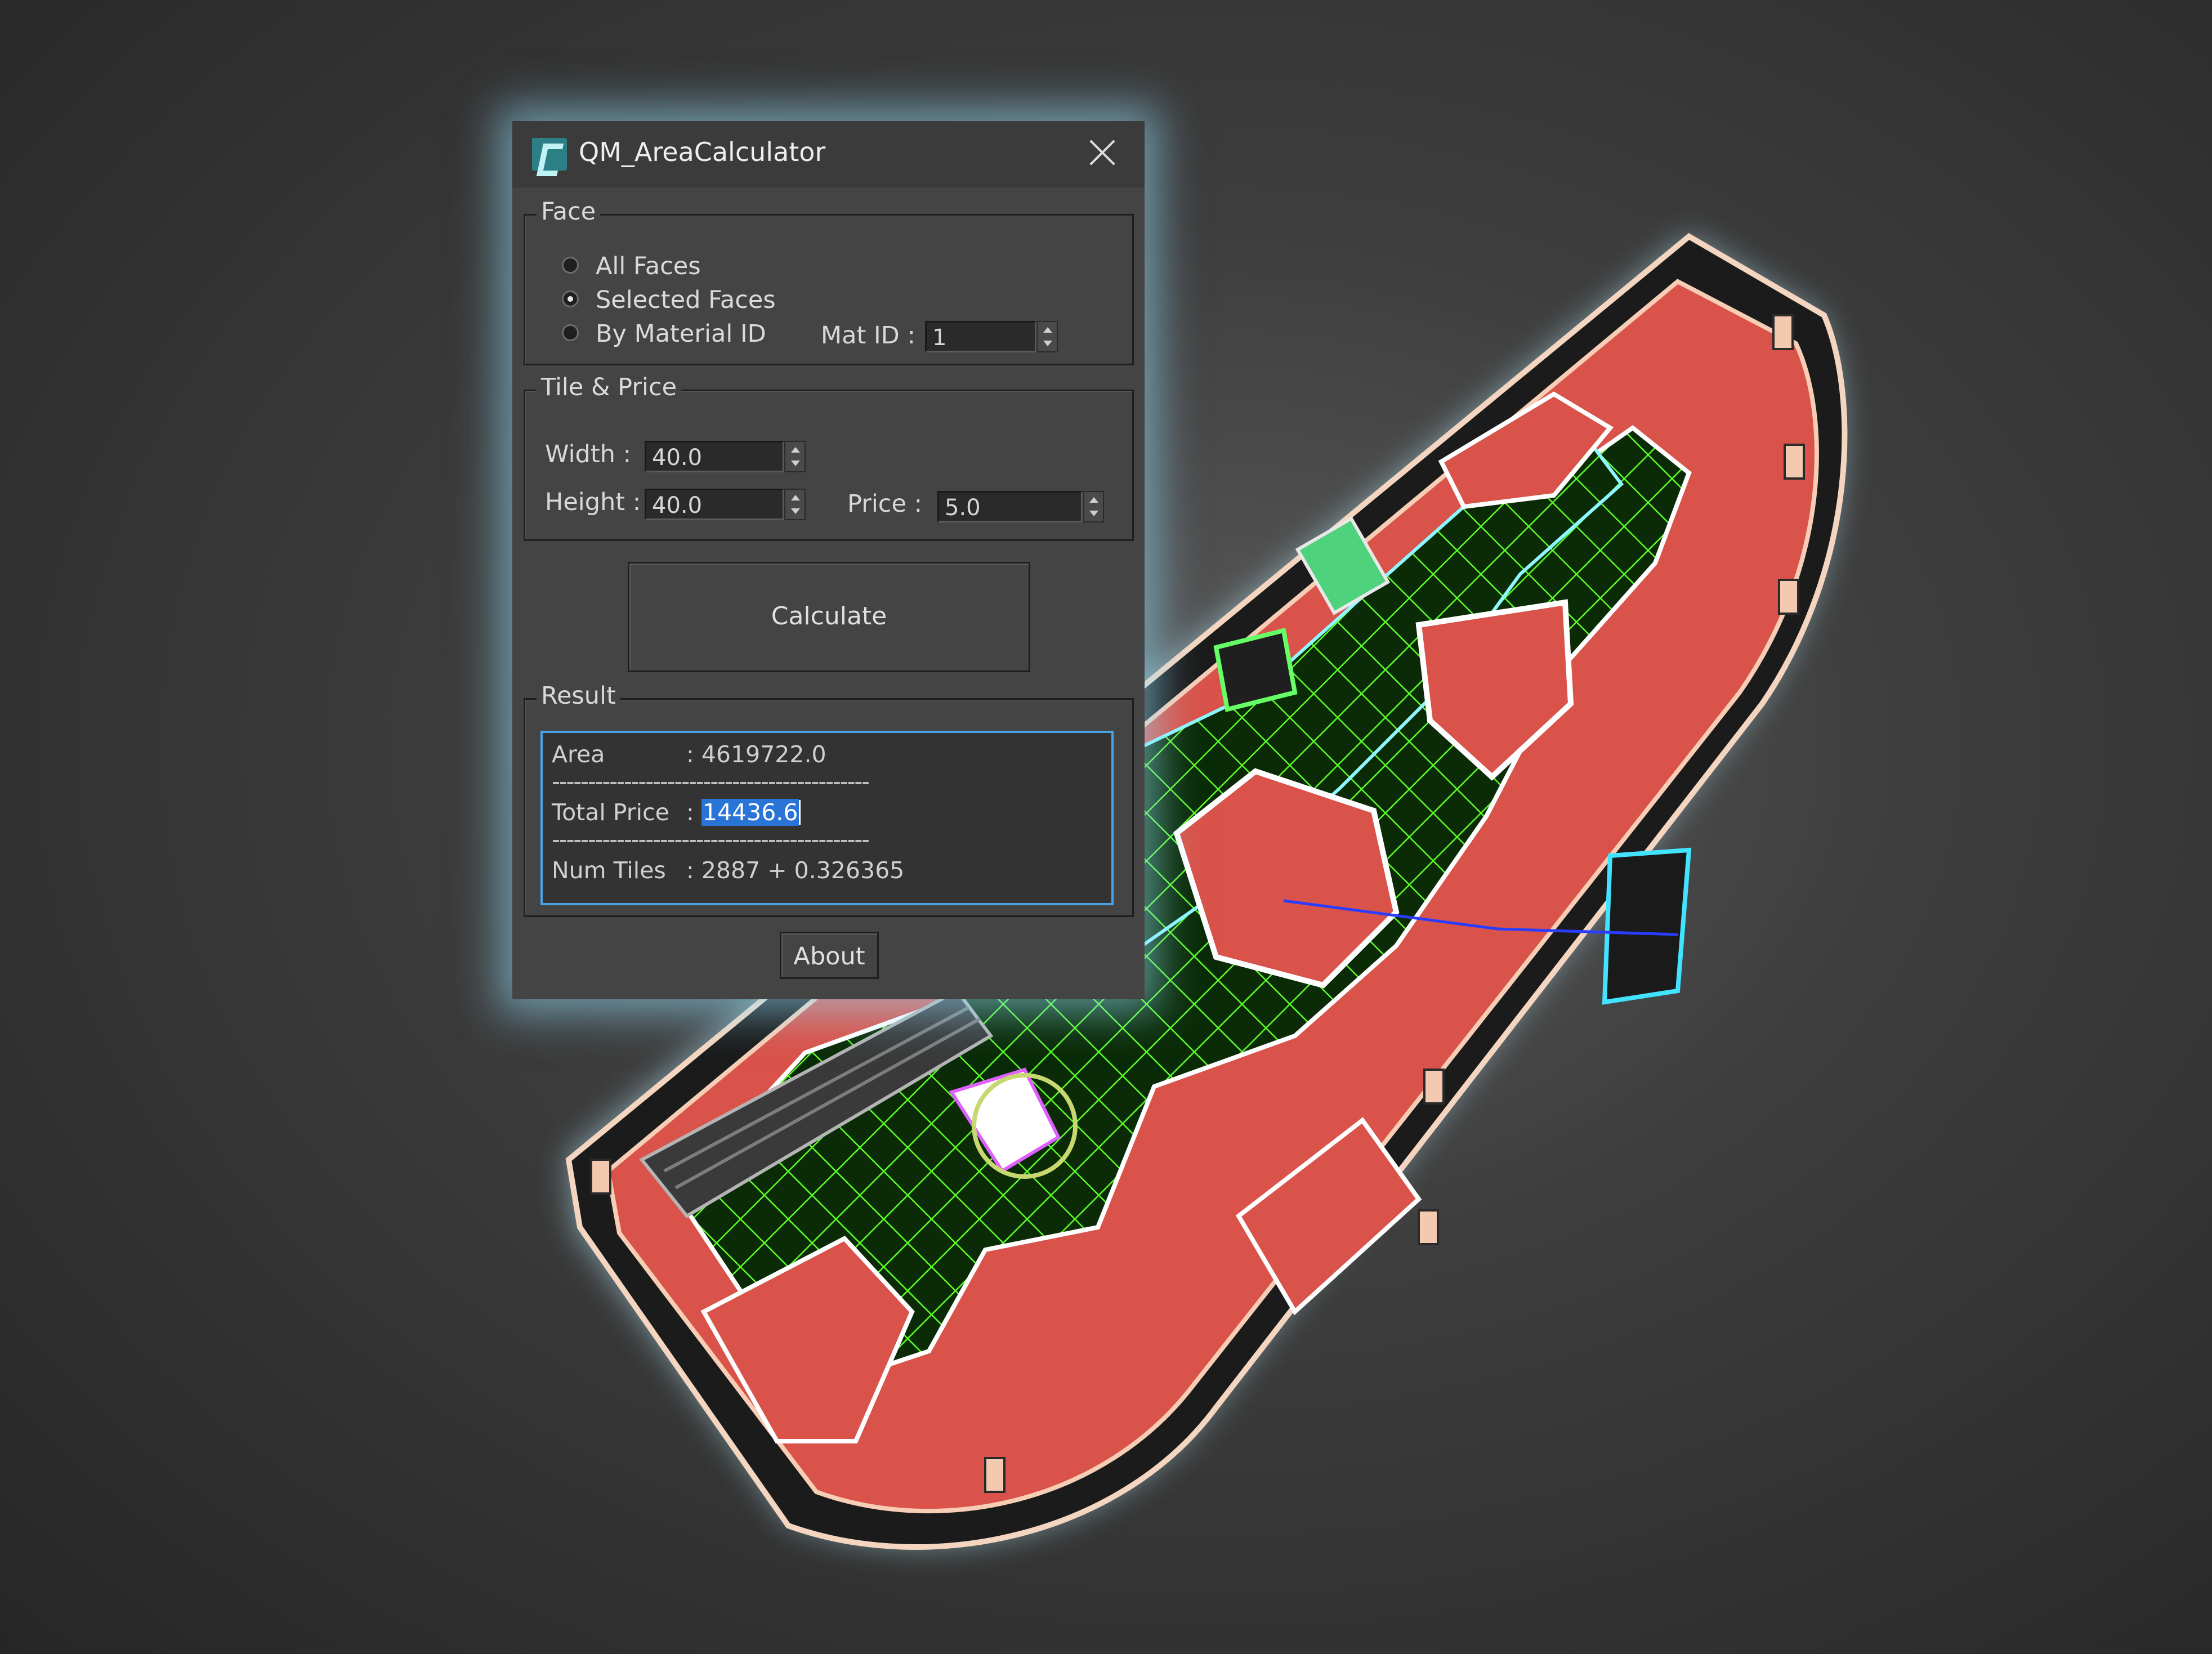 The image size is (2212, 1654). I want to click on radio-selected-faces: Selected Faces, so click(688, 300).